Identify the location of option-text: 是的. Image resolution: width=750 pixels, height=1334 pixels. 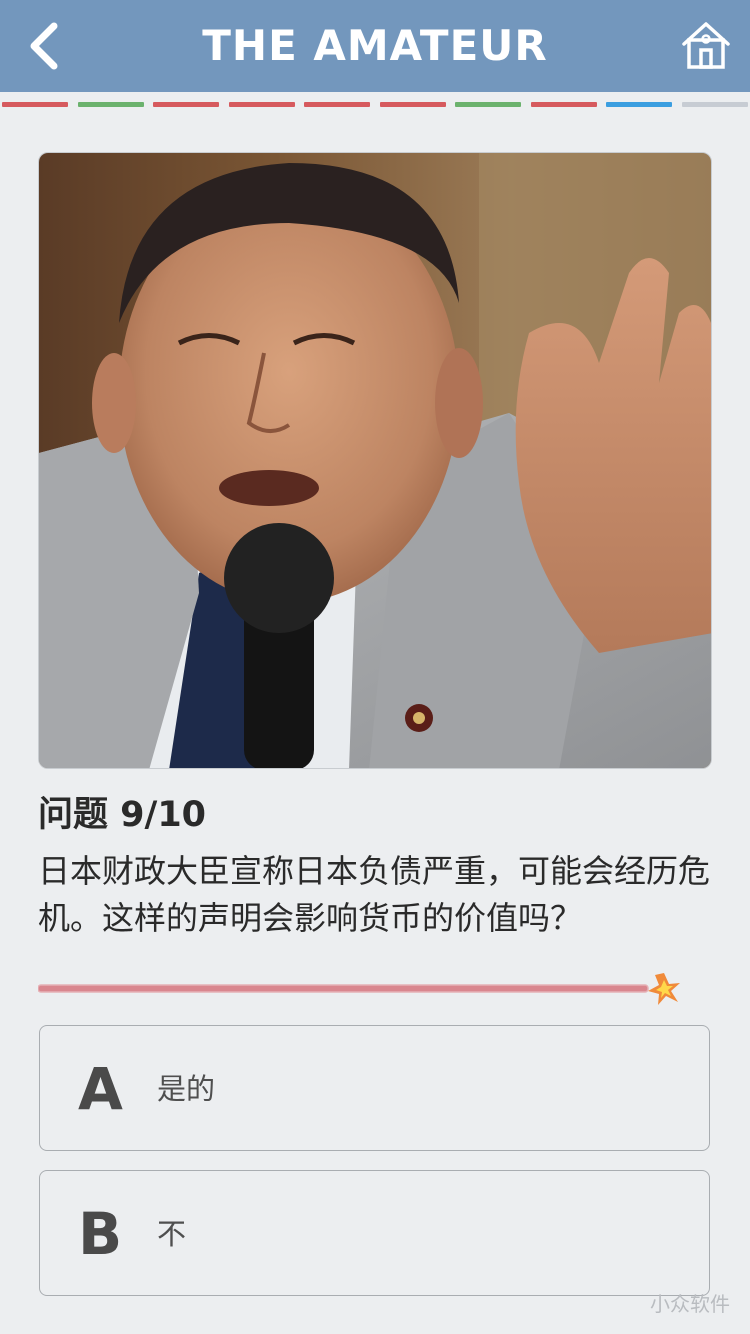
(186, 1089).